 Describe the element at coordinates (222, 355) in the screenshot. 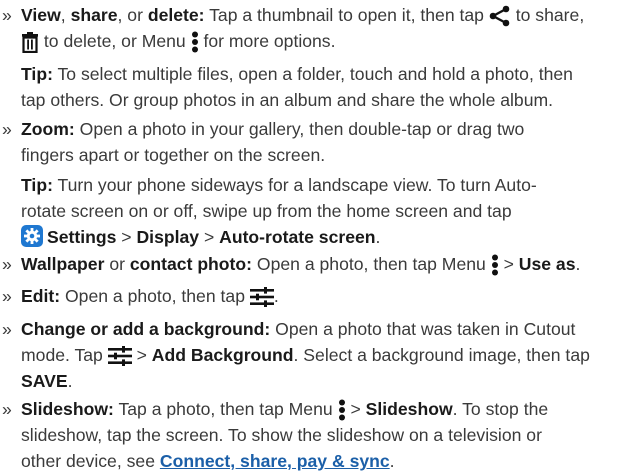

I see `add-background-label: Add Background` at that location.